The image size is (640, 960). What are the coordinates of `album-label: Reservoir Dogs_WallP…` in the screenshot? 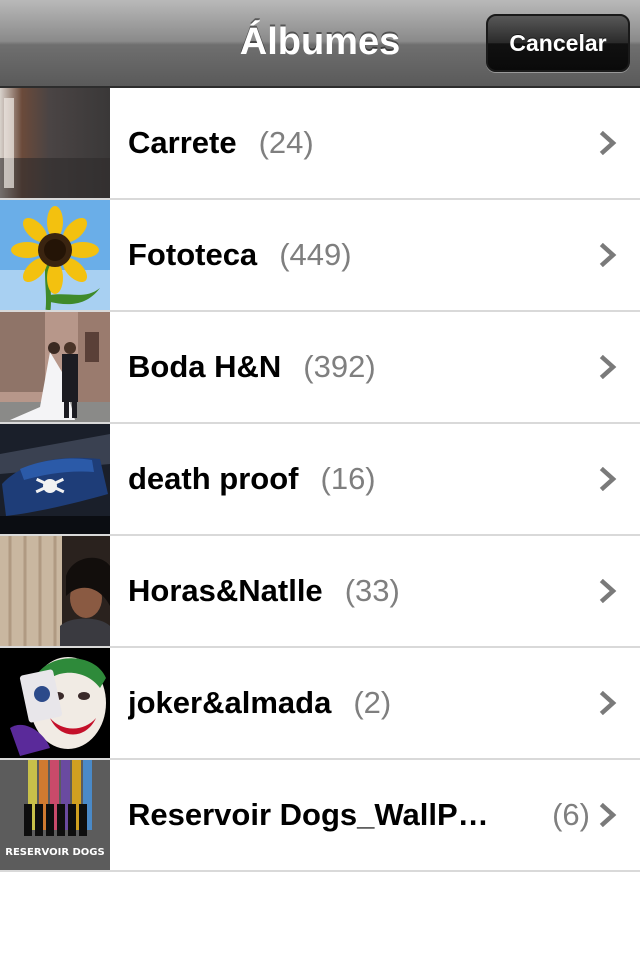 It's located at (319, 815).